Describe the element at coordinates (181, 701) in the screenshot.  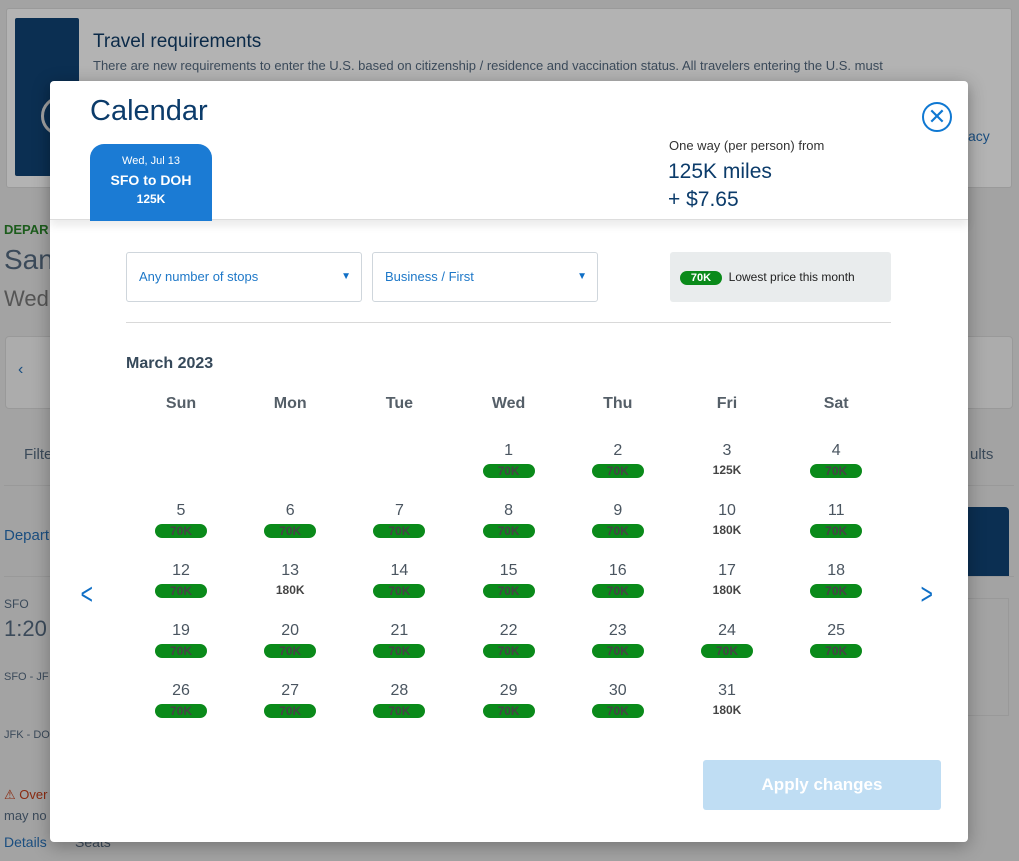
I see `calendar-day: 26 70K` at that location.